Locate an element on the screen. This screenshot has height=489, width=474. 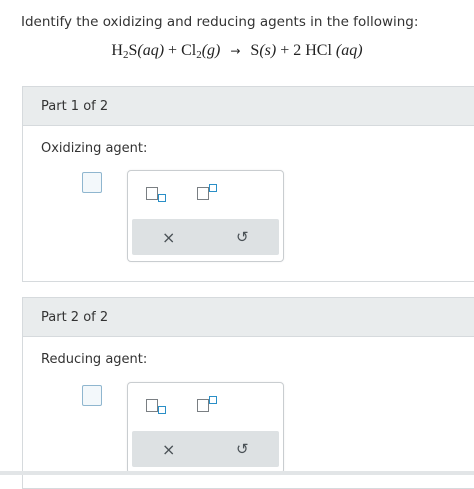
reducing-agent-label: Reducing agent: is located at coordinates (94, 359).